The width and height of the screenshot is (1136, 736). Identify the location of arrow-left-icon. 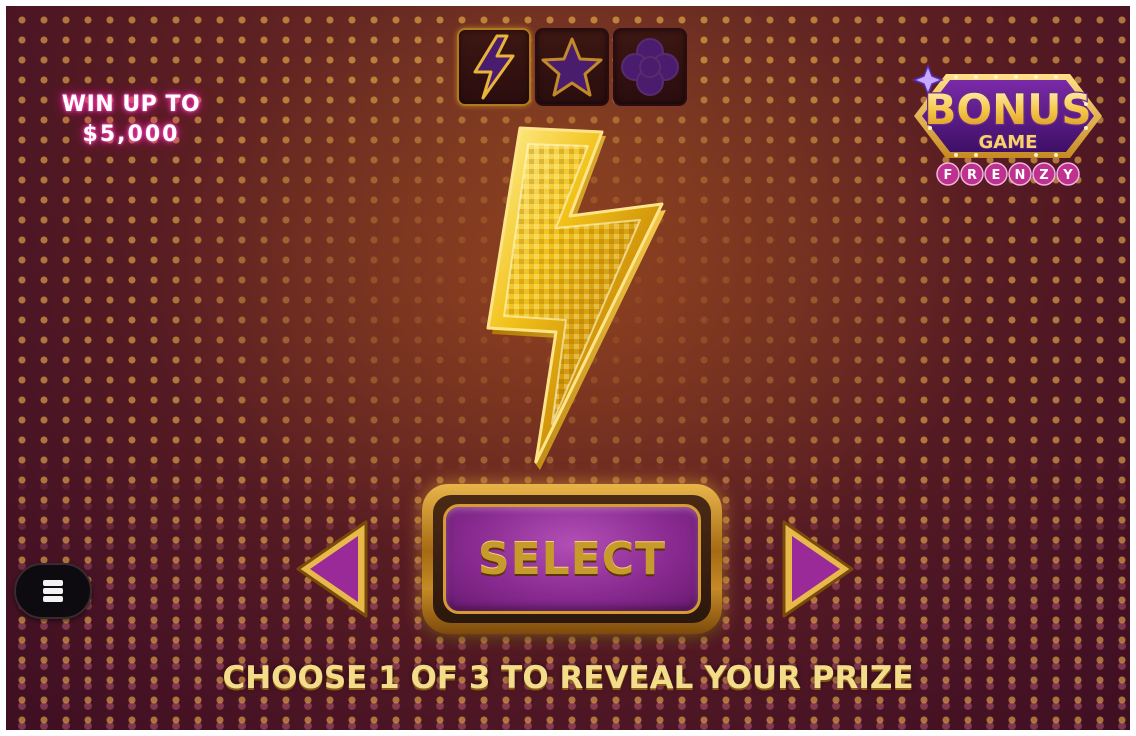
(333, 569).